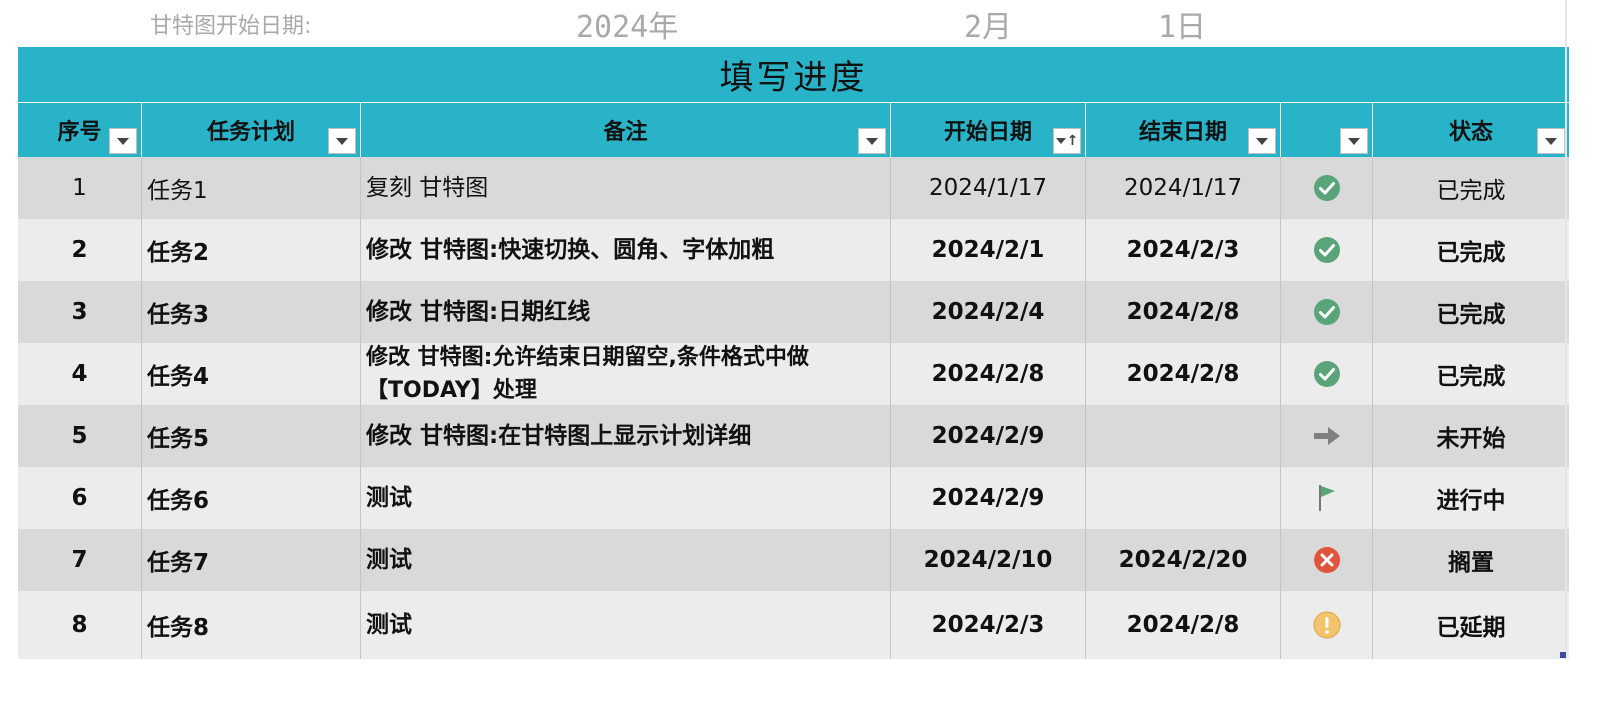  Describe the element at coordinates (1563, 655) in the screenshot. I see `table-resize-handle` at that location.